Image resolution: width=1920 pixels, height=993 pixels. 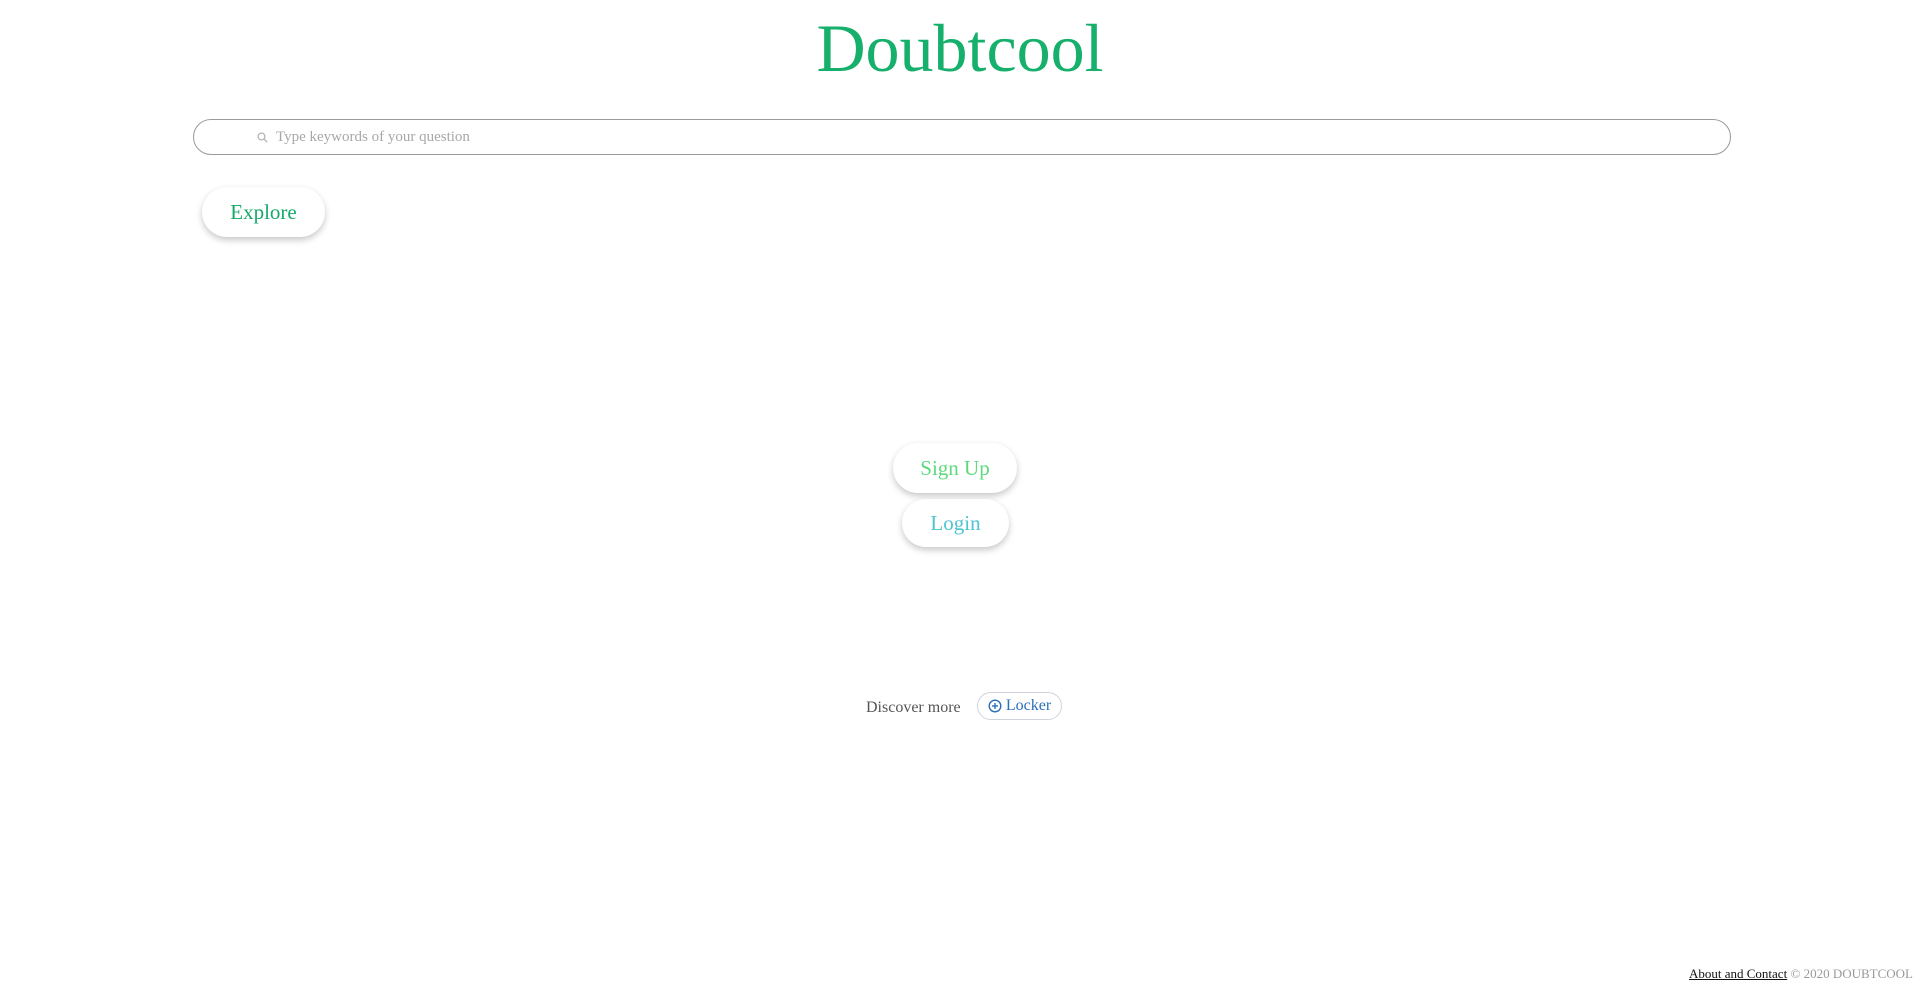 I want to click on locker-button: Locker, so click(x=1019, y=706).